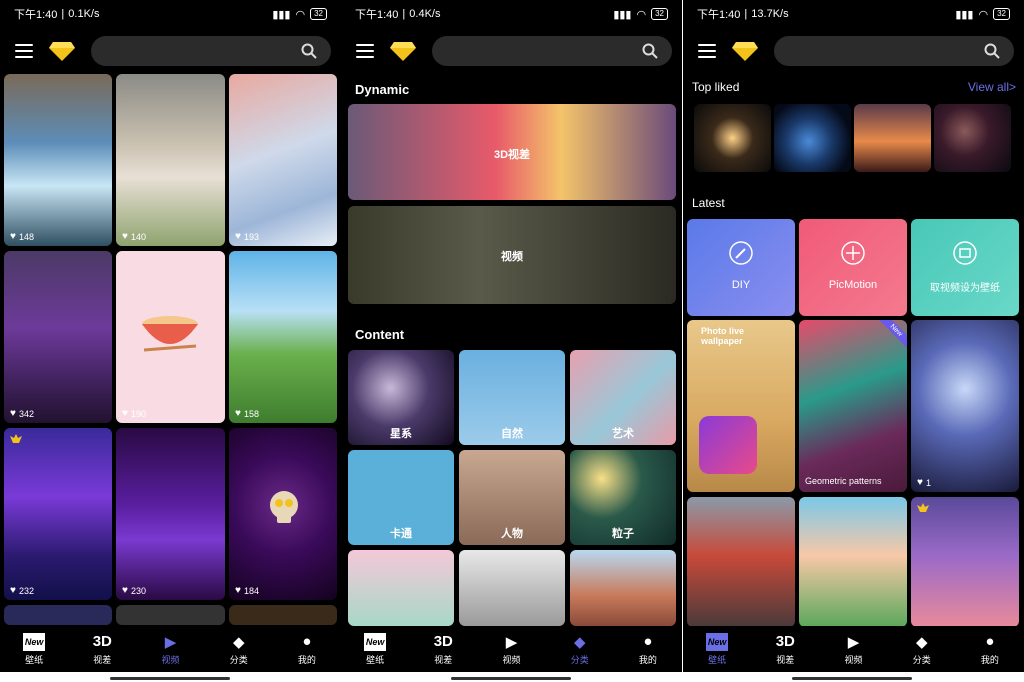 The image size is (1024, 682). Describe the element at coordinates (22, 590) in the screenshot. I see `like-count: ♥ 232` at that location.